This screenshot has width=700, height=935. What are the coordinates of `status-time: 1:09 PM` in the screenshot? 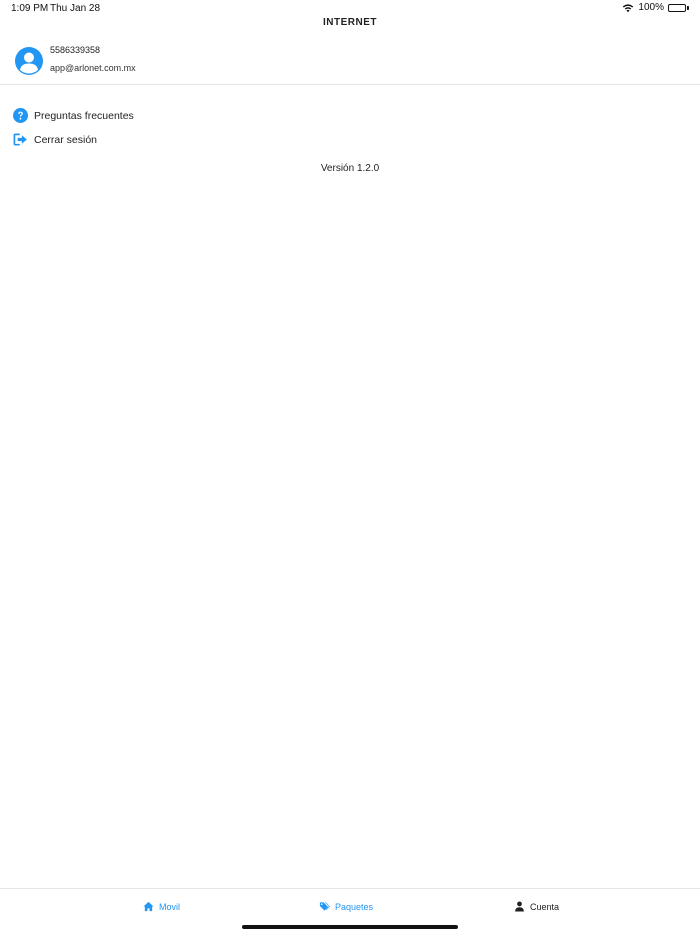 It's located at (30, 8).